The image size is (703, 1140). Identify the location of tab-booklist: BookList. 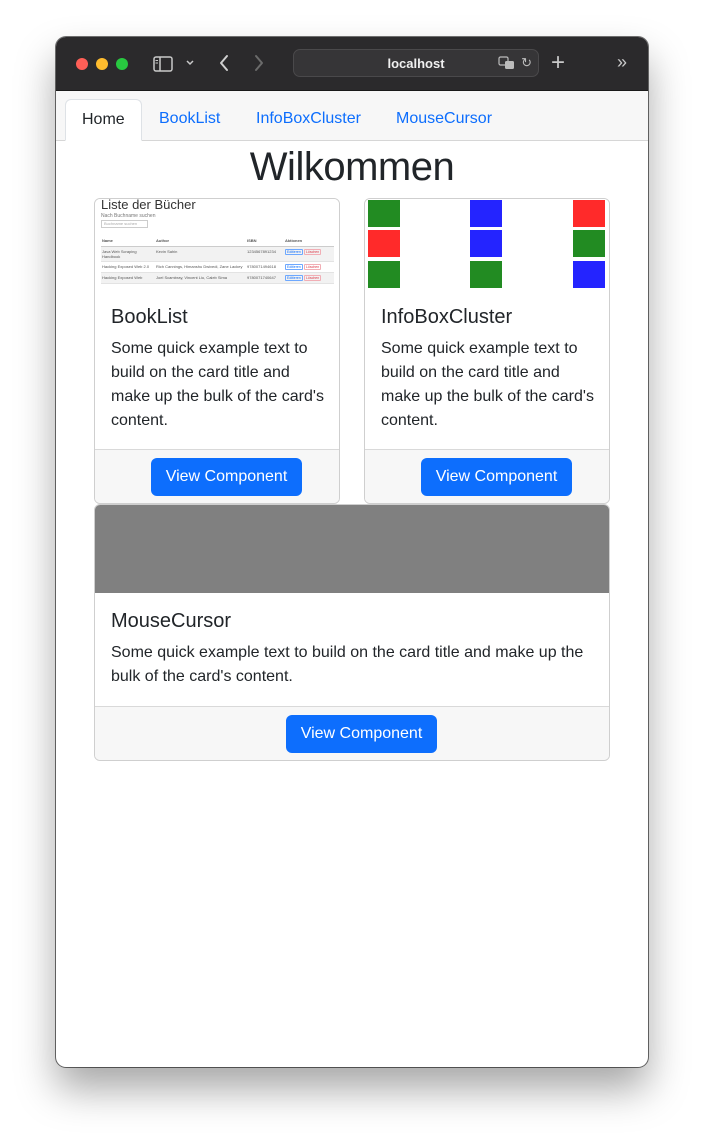
(189, 120).